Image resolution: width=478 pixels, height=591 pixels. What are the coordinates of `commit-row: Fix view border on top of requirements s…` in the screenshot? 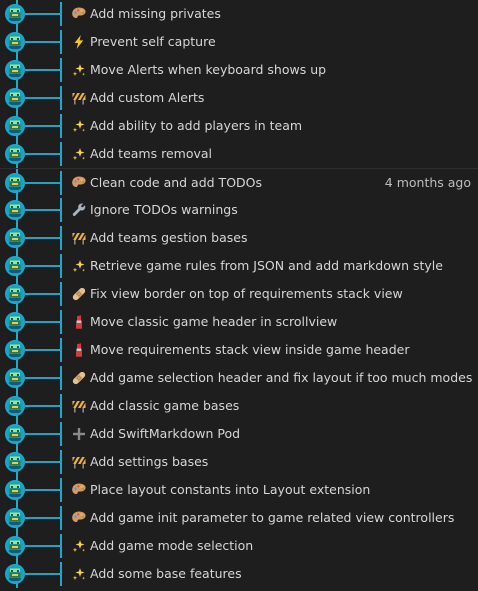 It's located at (239, 294).